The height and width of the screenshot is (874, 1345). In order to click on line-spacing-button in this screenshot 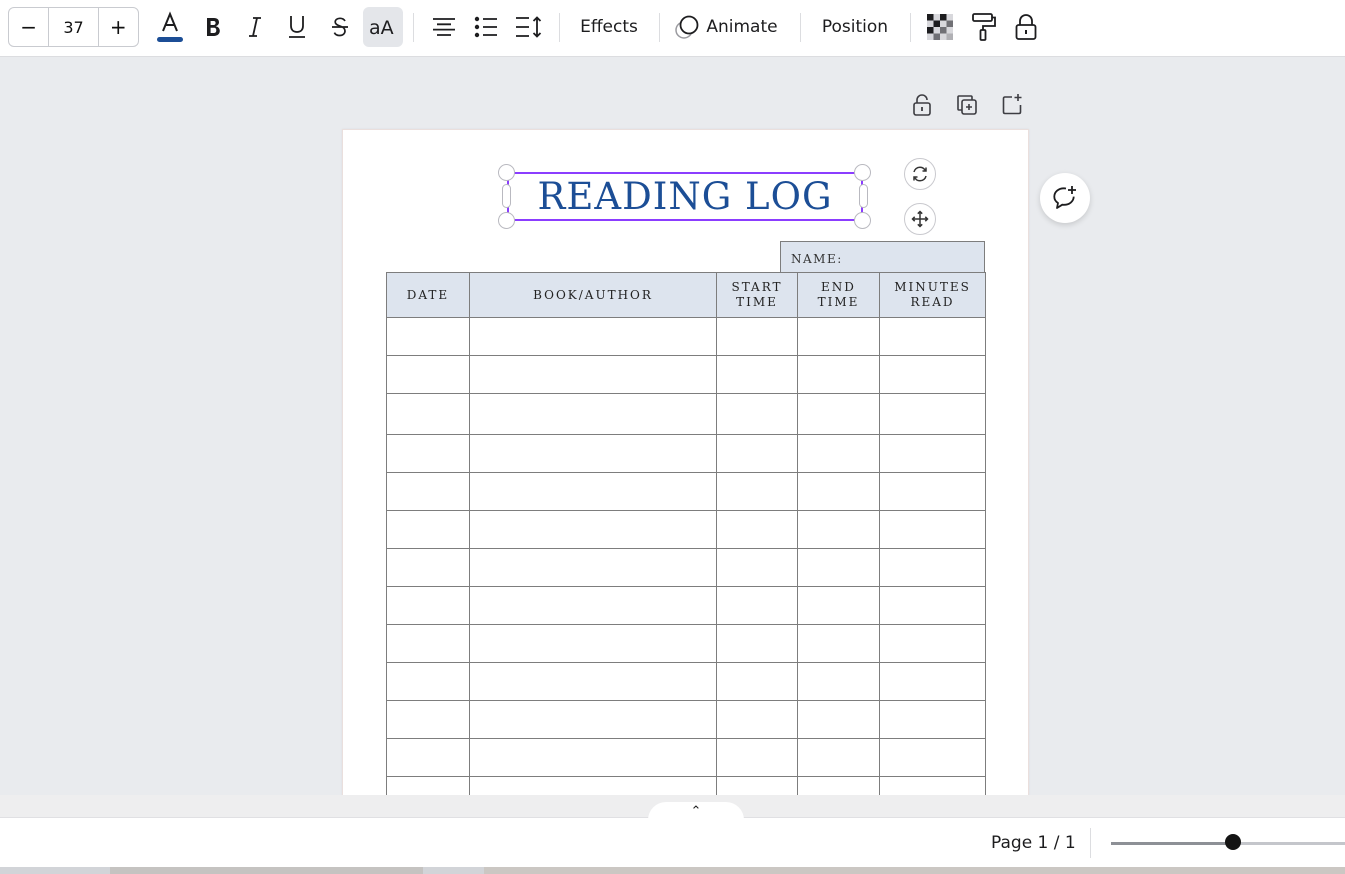, I will do `click(529, 27)`.